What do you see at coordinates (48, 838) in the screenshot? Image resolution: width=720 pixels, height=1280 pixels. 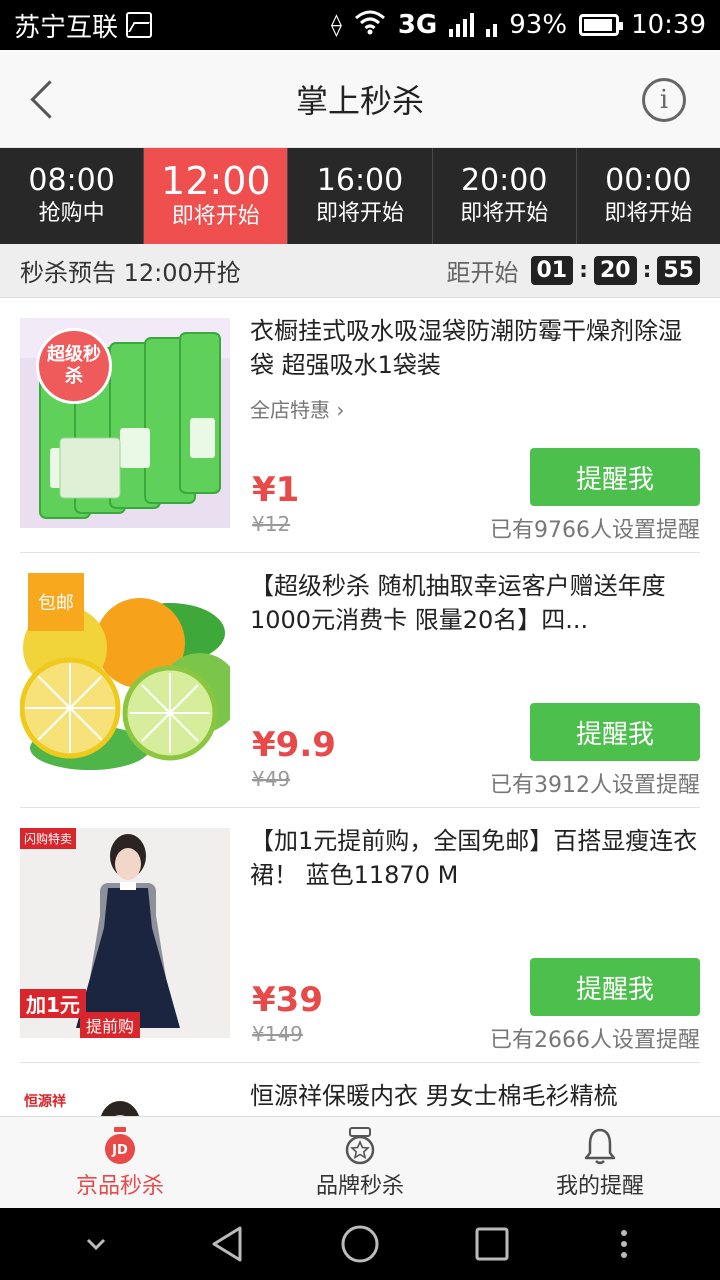 I see `flash-sale-badge: 闪购特卖` at bounding box center [48, 838].